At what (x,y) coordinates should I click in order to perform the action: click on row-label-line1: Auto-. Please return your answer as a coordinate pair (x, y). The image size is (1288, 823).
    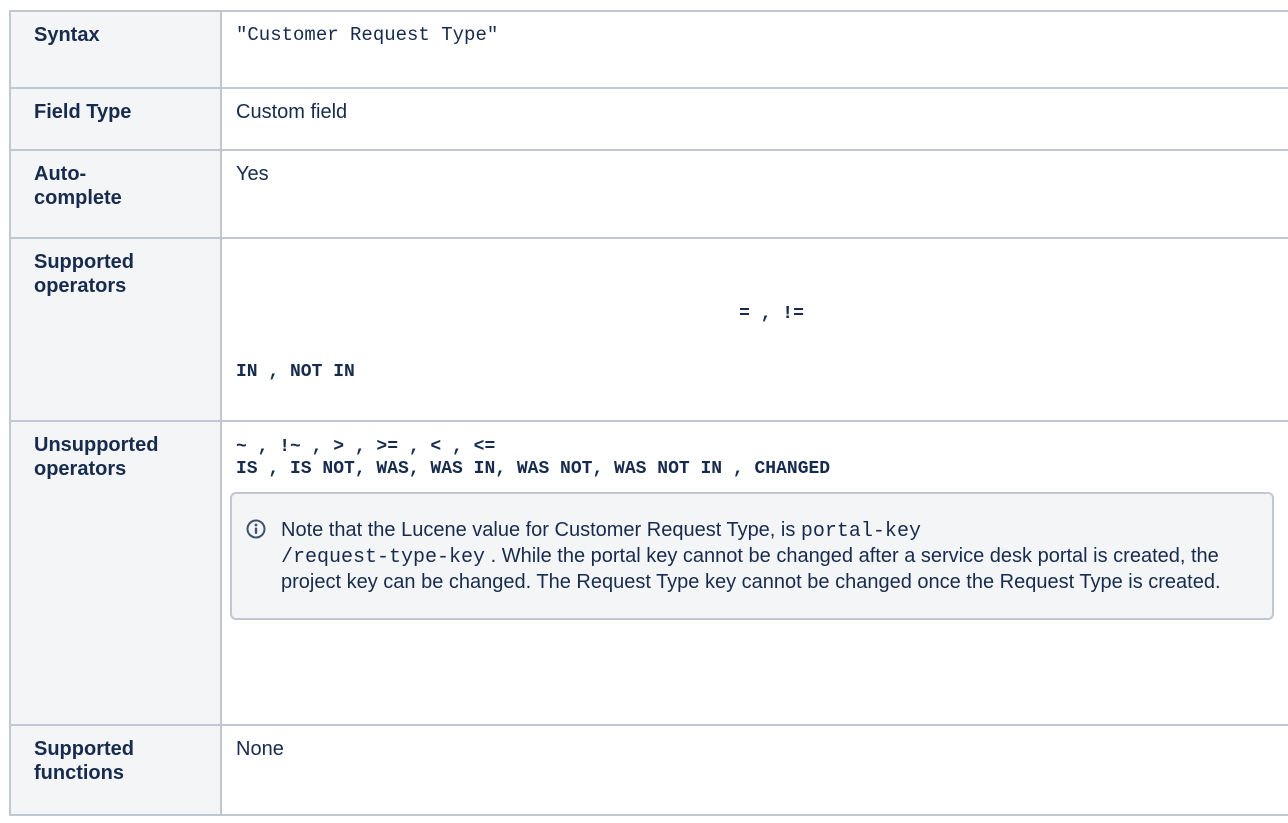
    Looking at the image, I should click on (60, 174).